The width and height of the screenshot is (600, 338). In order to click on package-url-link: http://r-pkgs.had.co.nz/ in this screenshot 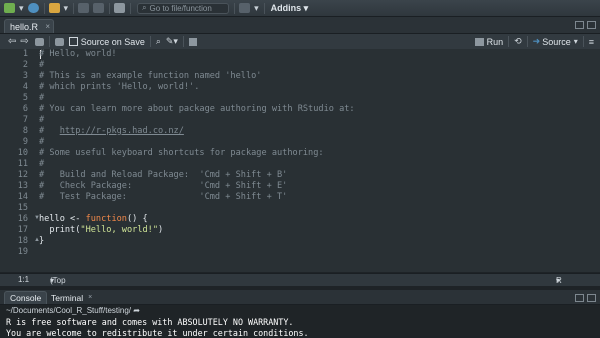, I will do `click(122, 131)`.